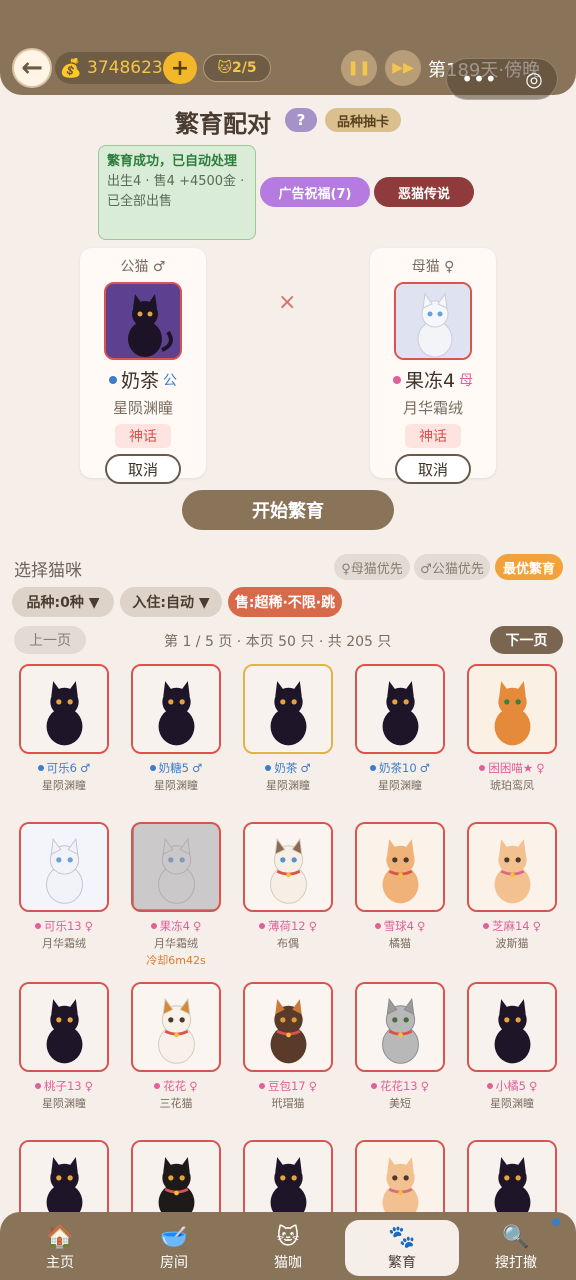 The width and height of the screenshot is (576, 1280). I want to click on more-dots-icon: •••, so click(478, 79).